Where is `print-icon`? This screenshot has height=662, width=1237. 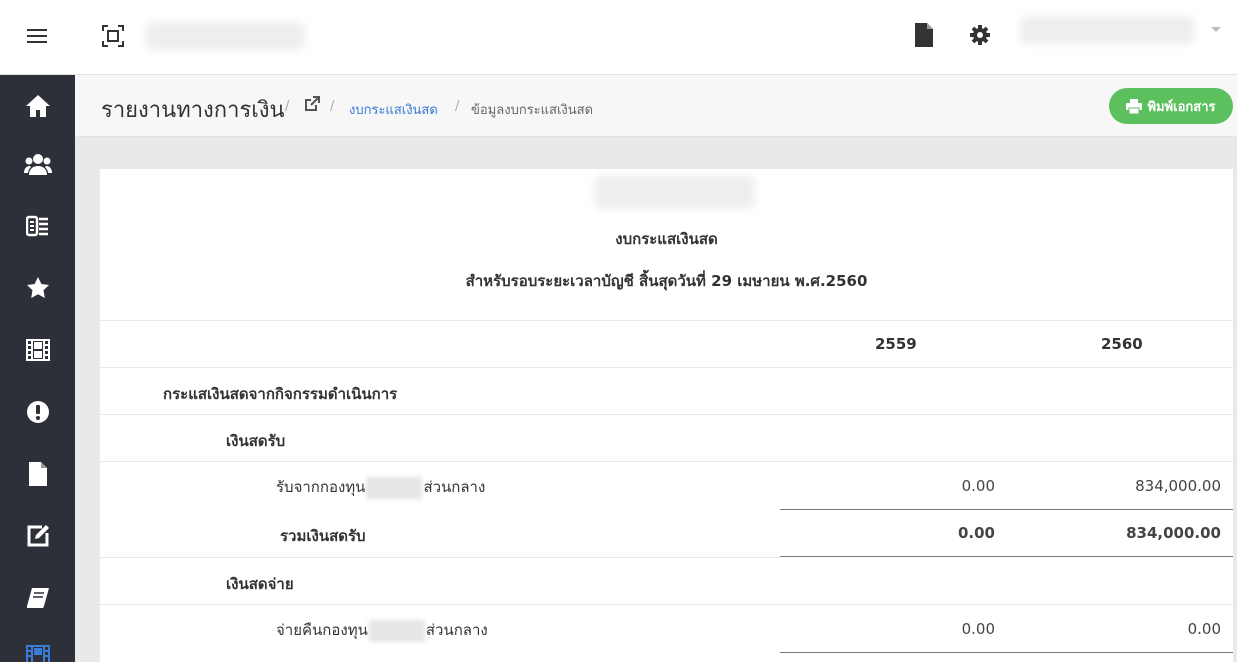
print-icon is located at coordinates (1134, 106).